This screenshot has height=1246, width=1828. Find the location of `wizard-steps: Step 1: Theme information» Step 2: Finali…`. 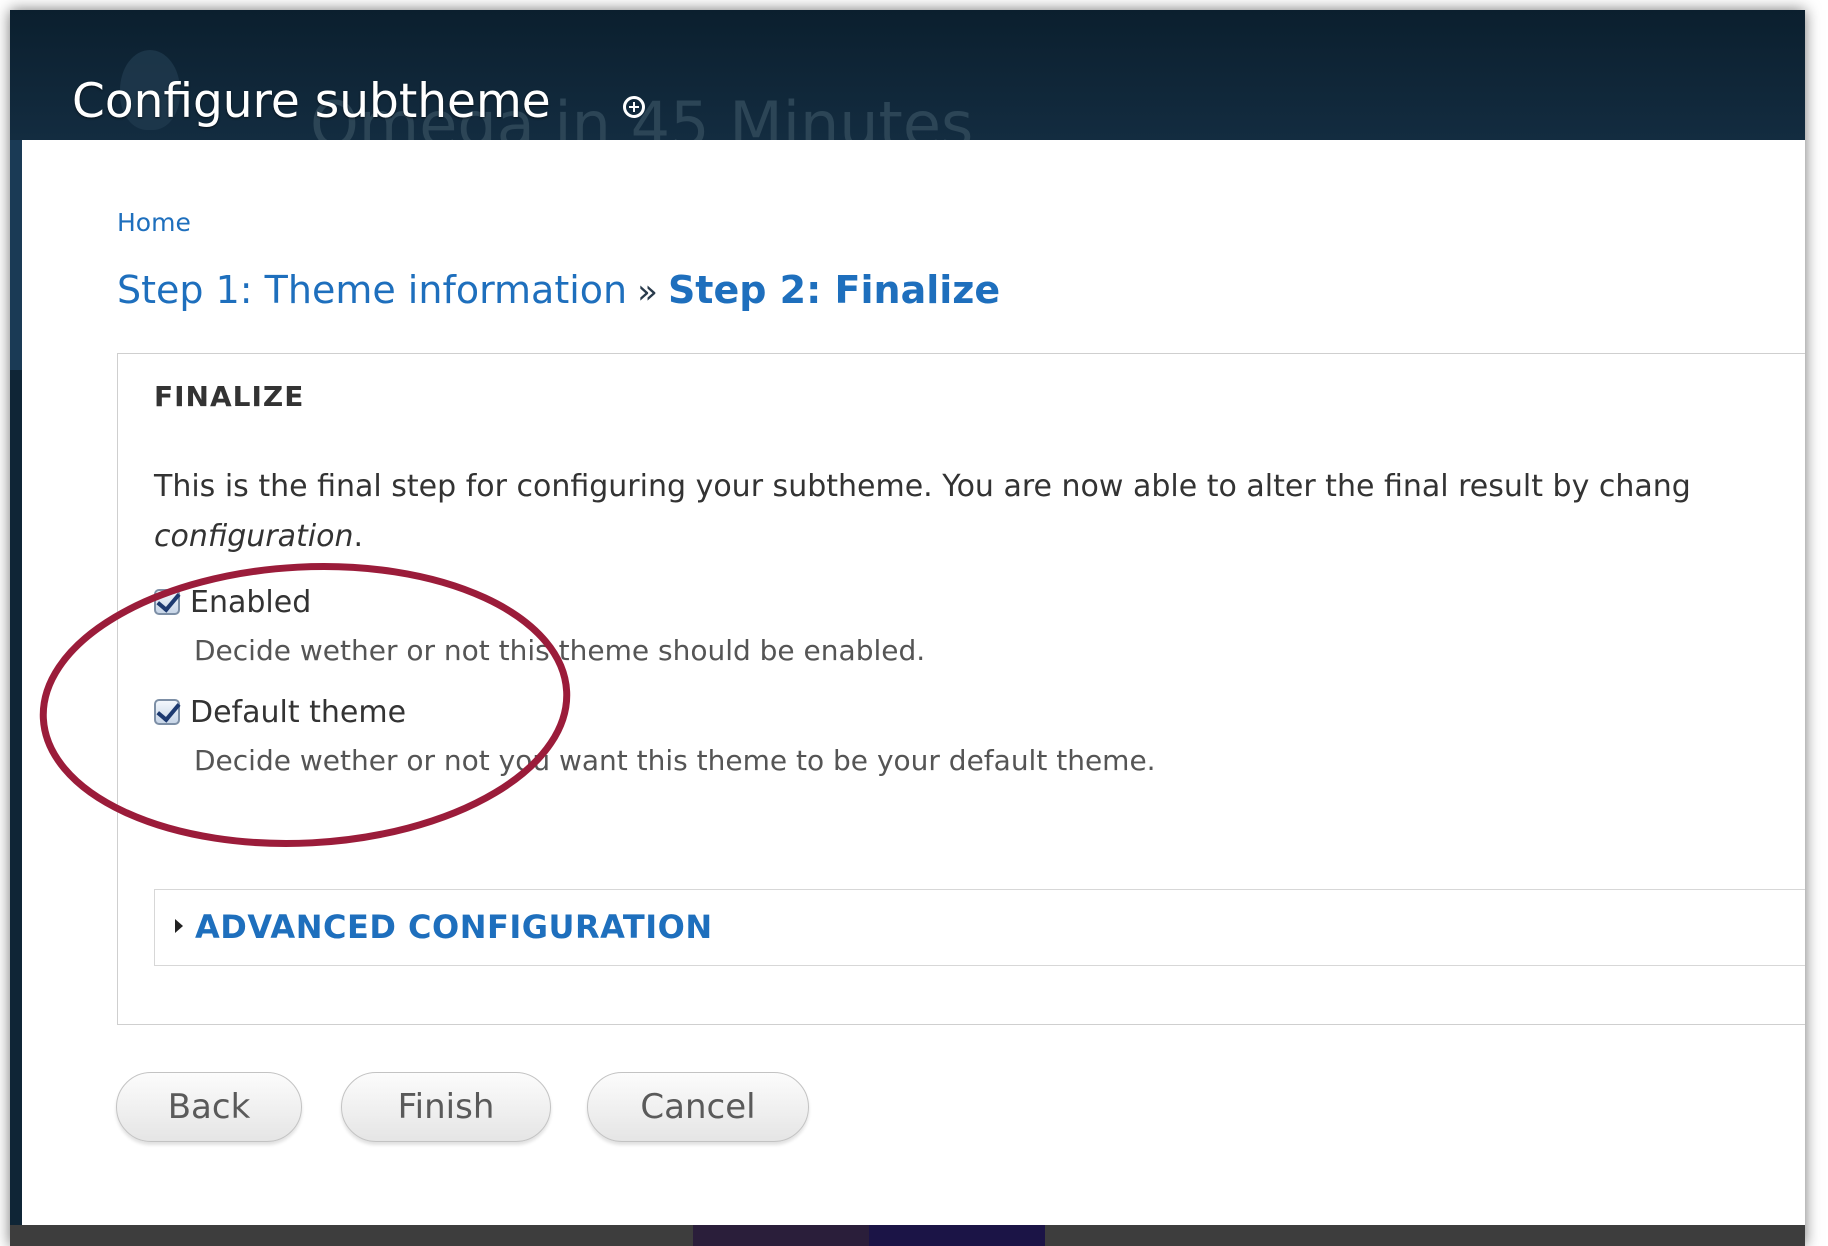

wizard-steps: Step 1: Theme information» Step 2: Finali… is located at coordinates (558, 290).